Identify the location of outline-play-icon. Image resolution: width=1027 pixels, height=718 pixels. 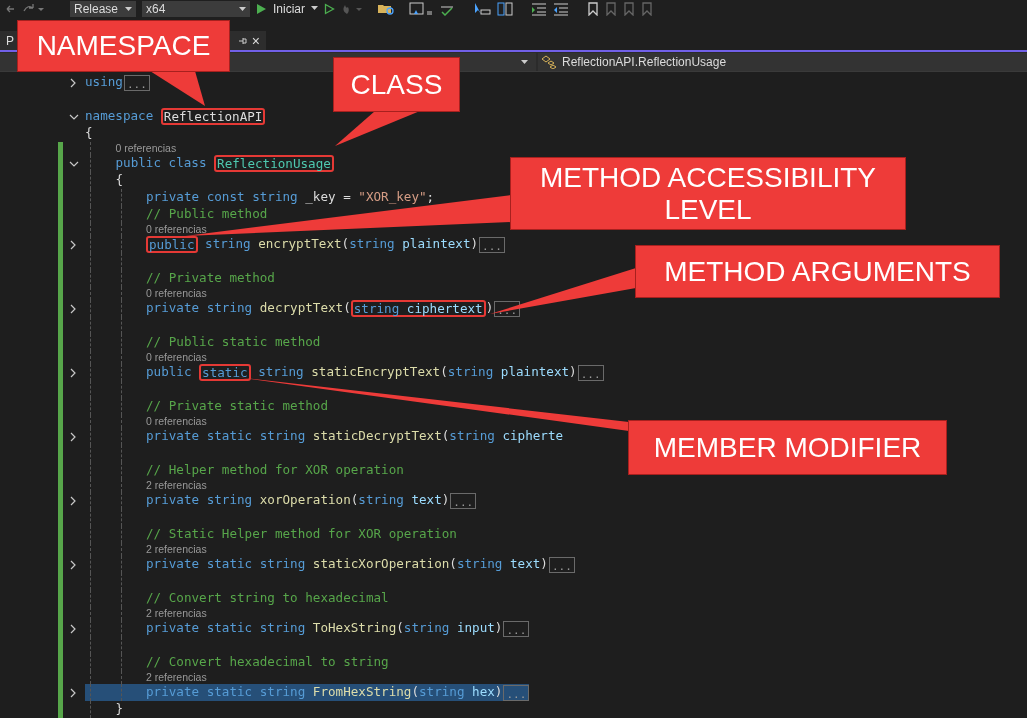
(329, 8).